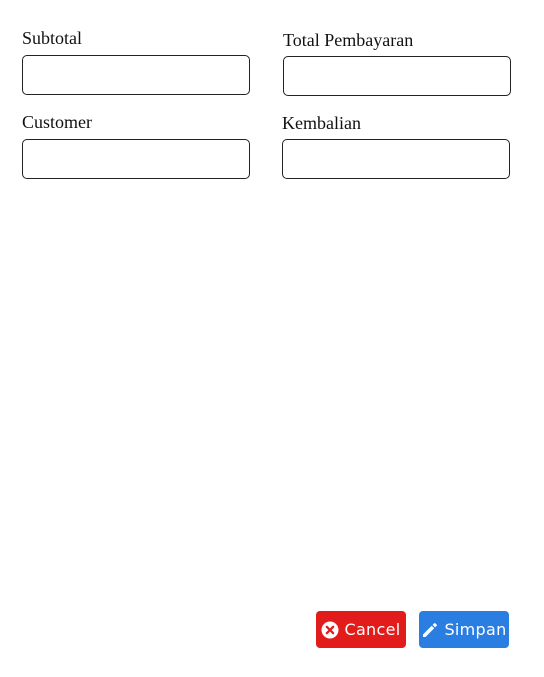 The width and height of the screenshot is (544, 677). Describe the element at coordinates (136, 159) in the screenshot. I see `customer-input` at that location.